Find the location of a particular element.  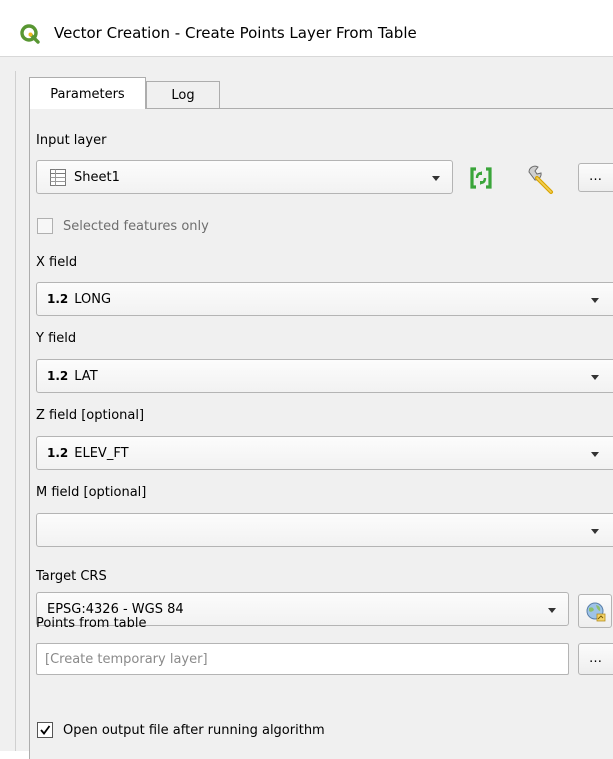

checkmark-icon is located at coordinates (45, 730).